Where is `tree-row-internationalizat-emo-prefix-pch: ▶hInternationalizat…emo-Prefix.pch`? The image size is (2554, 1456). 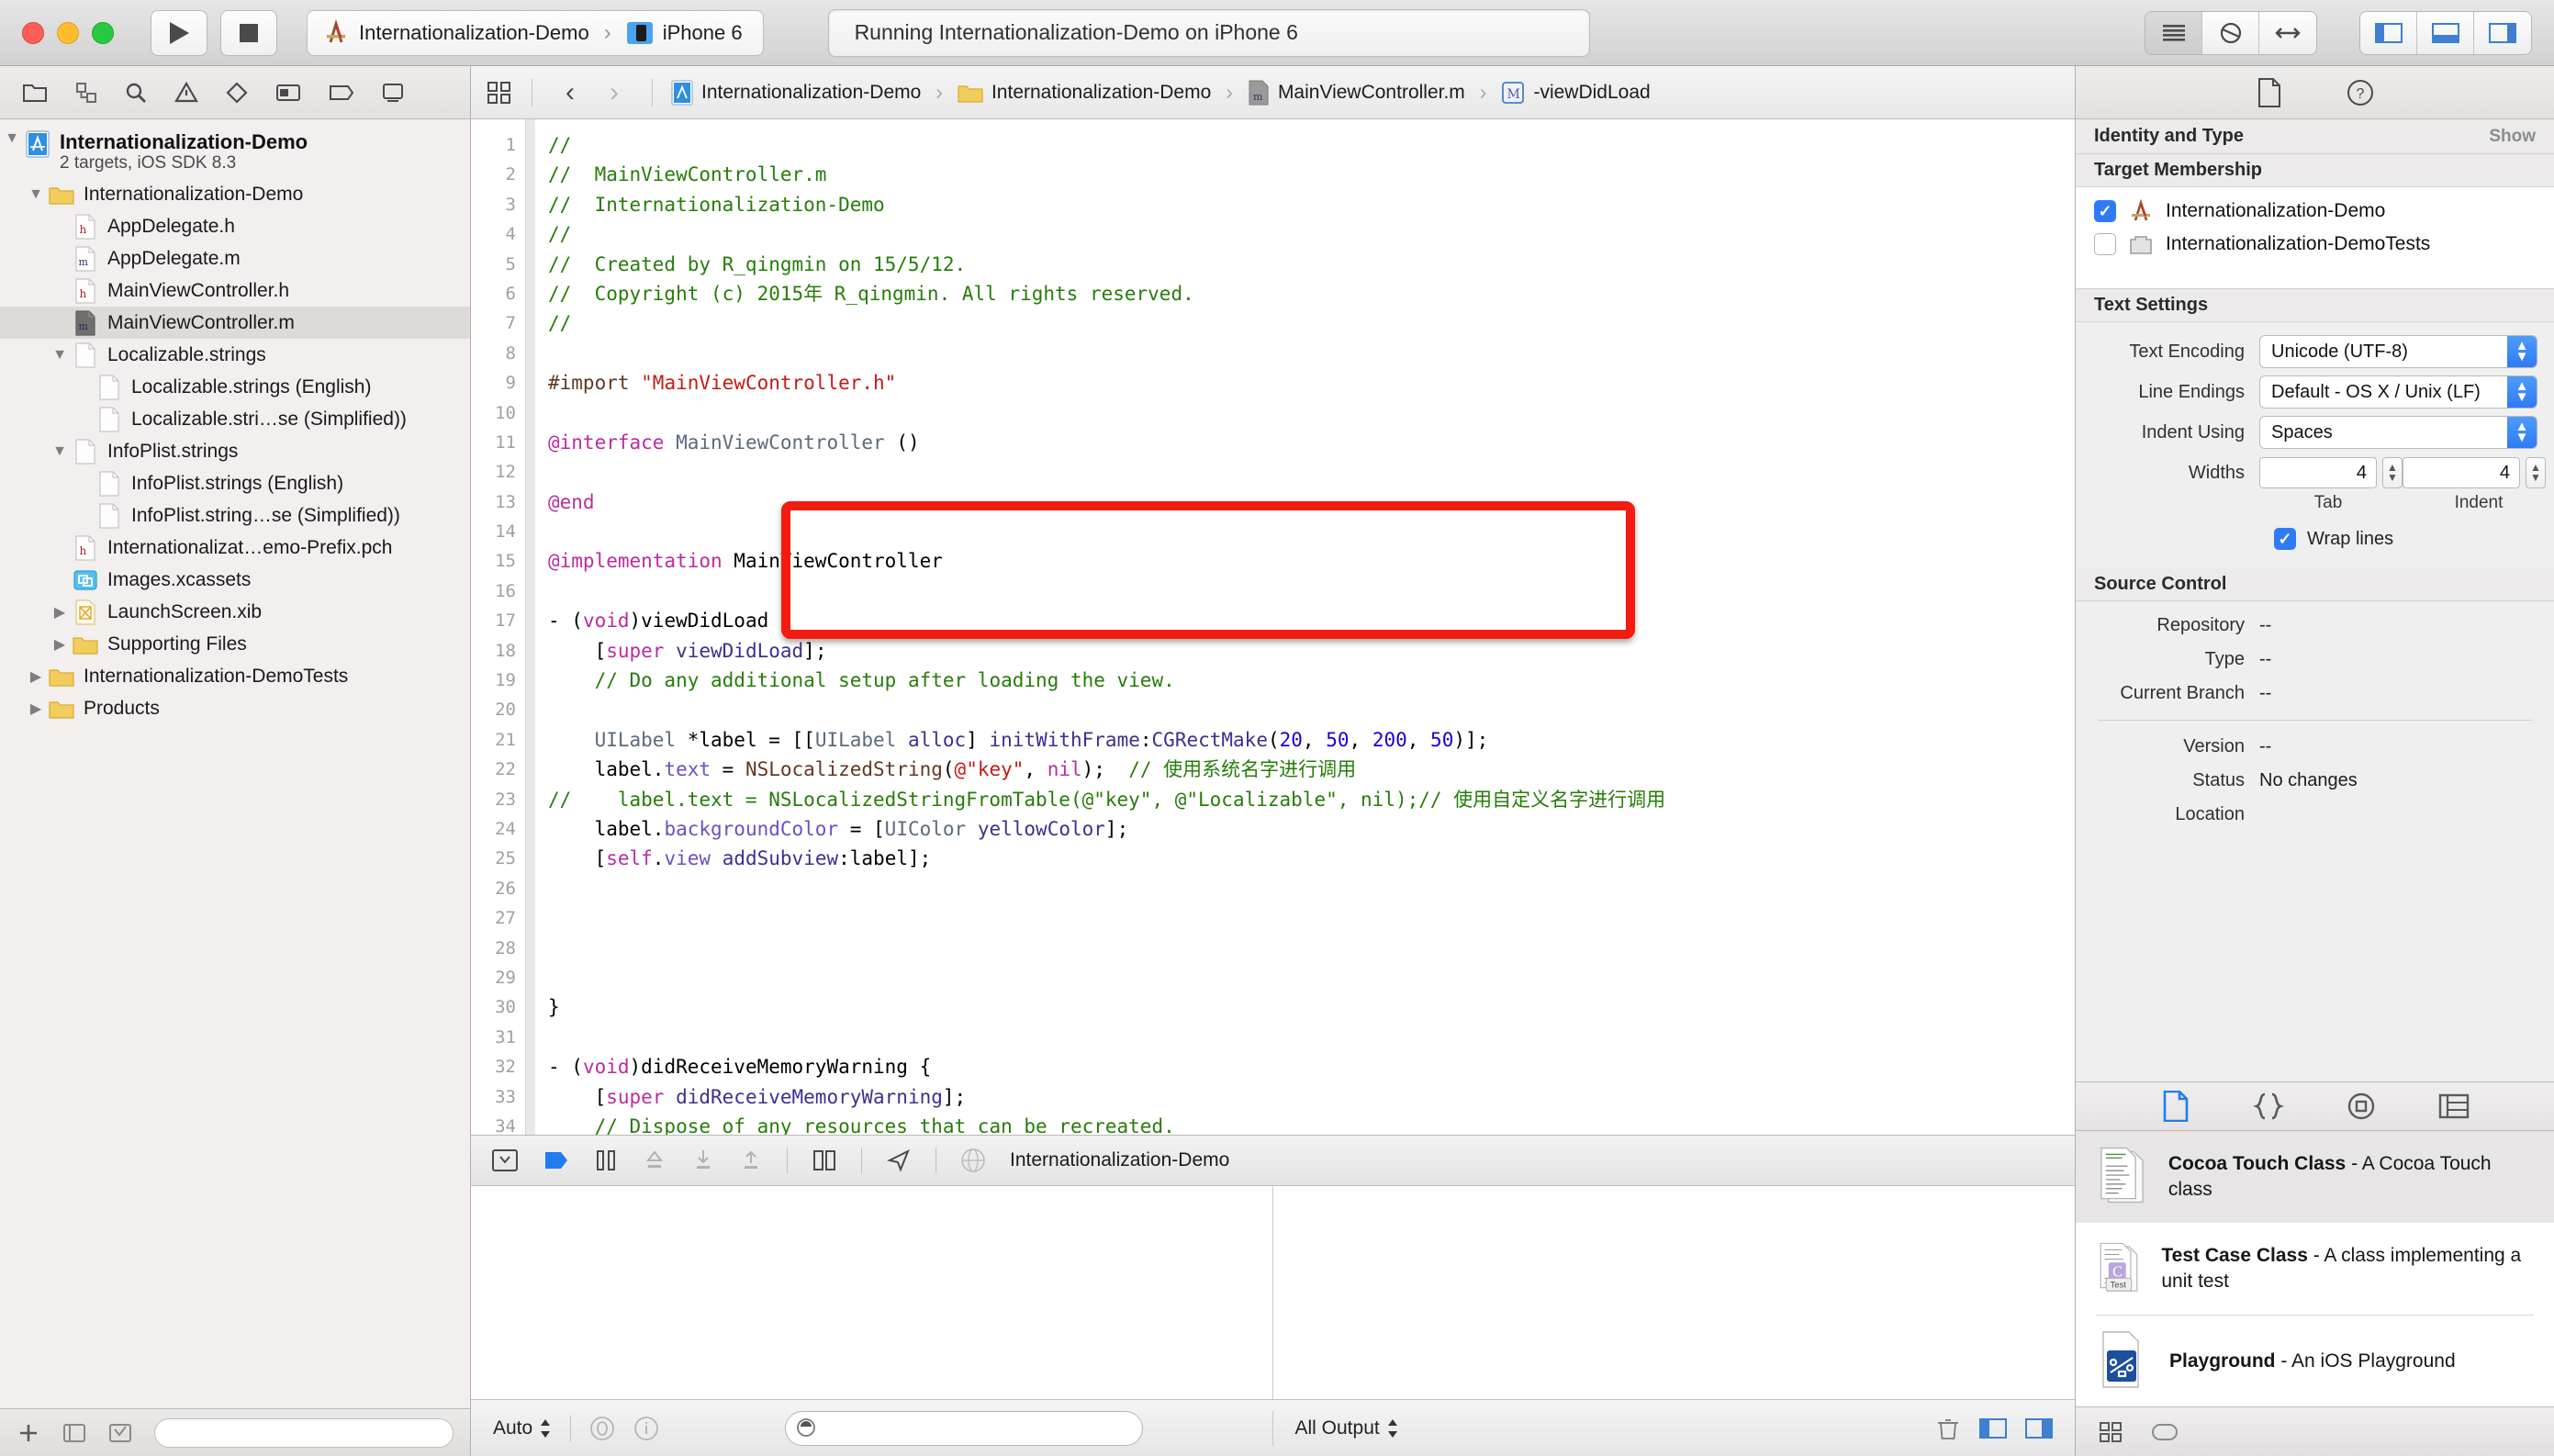
tree-row-internationalizat-emo-prefix-pch: ▶hInternationalizat…emo-Prefix.pch is located at coordinates (235, 548).